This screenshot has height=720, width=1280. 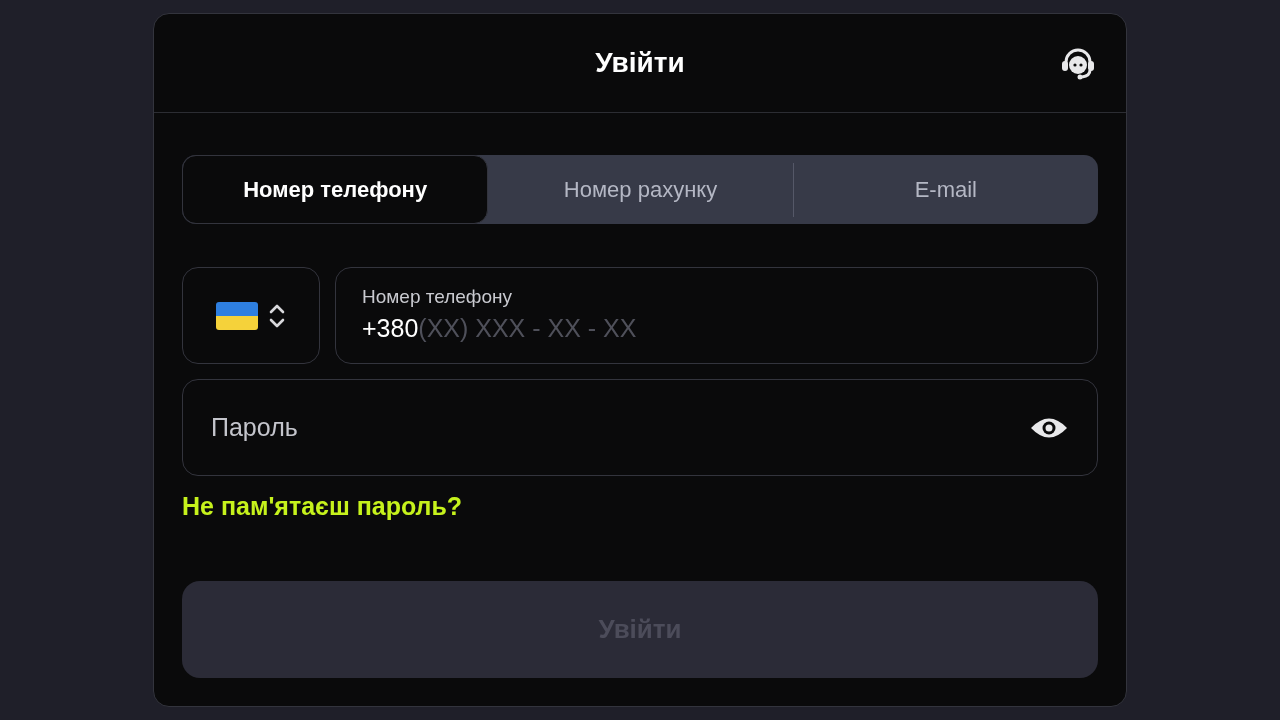 What do you see at coordinates (620, 427) in the screenshot?
I see `password-input: Пароль` at bounding box center [620, 427].